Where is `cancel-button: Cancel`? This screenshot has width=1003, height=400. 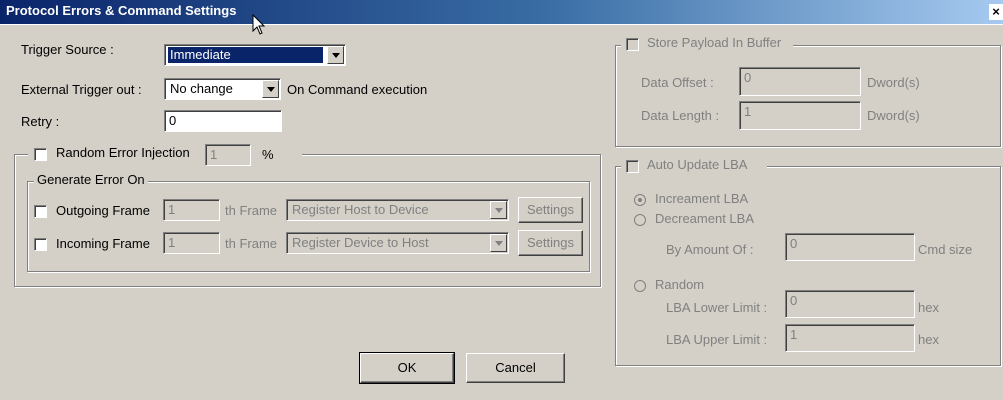 cancel-button: Cancel is located at coordinates (515, 368).